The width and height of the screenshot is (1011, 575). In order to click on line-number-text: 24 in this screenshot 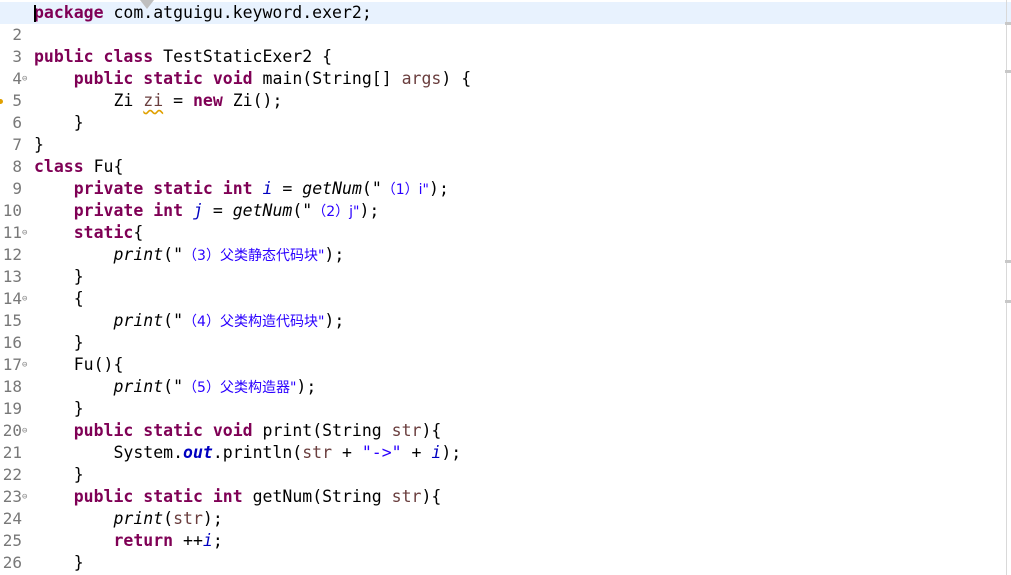, I will do `click(12, 518)`.